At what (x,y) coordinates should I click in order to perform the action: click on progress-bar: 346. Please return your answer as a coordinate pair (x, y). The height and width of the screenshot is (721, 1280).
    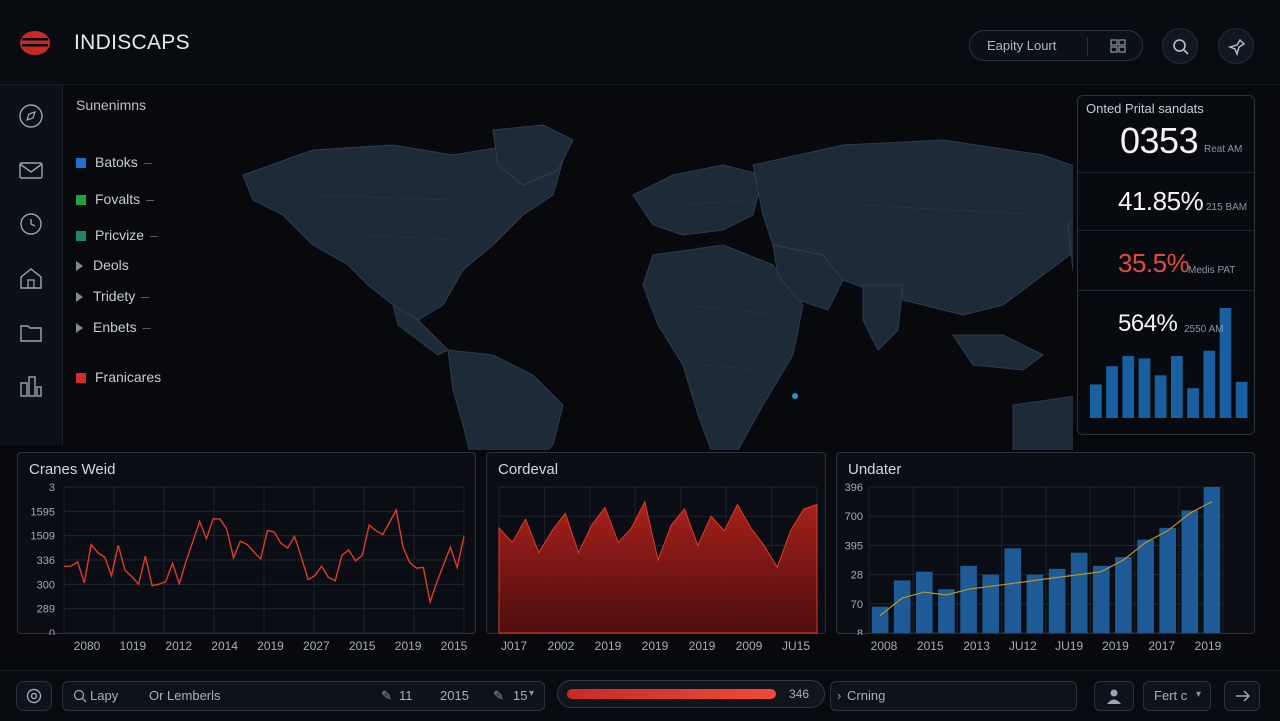
    Looking at the image, I should click on (691, 694).